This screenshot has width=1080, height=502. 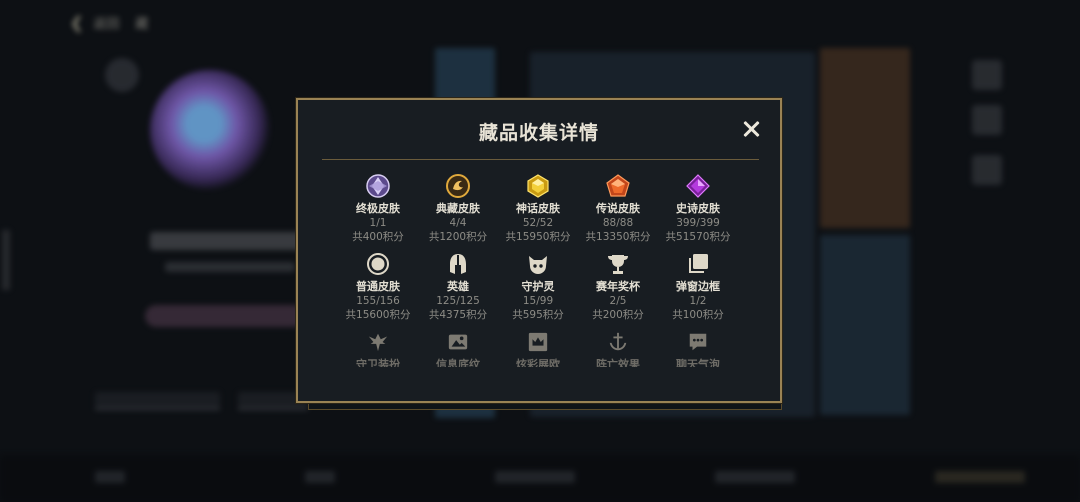 I want to click on item-name: 典藏皮肤, so click(x=458, y=208).